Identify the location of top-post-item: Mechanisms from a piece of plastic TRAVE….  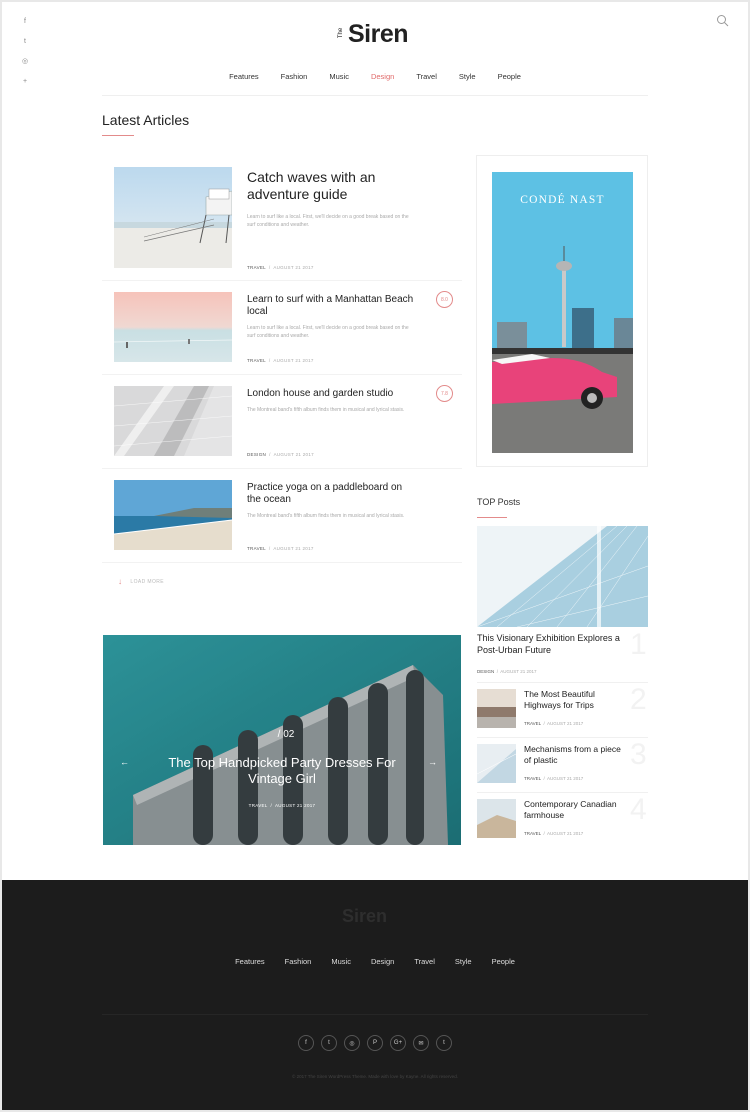
(562, 764).